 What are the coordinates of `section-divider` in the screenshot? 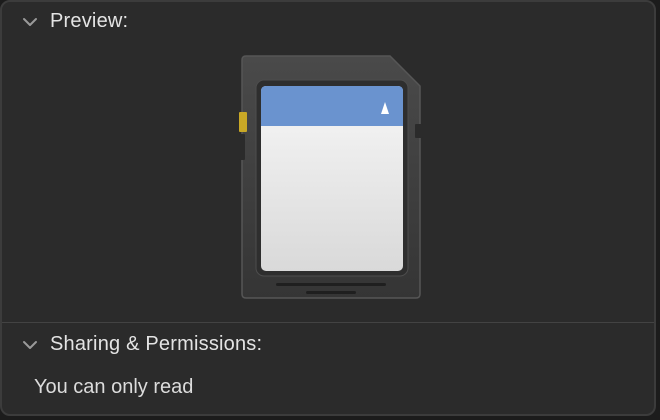 It's located at (328, 322).